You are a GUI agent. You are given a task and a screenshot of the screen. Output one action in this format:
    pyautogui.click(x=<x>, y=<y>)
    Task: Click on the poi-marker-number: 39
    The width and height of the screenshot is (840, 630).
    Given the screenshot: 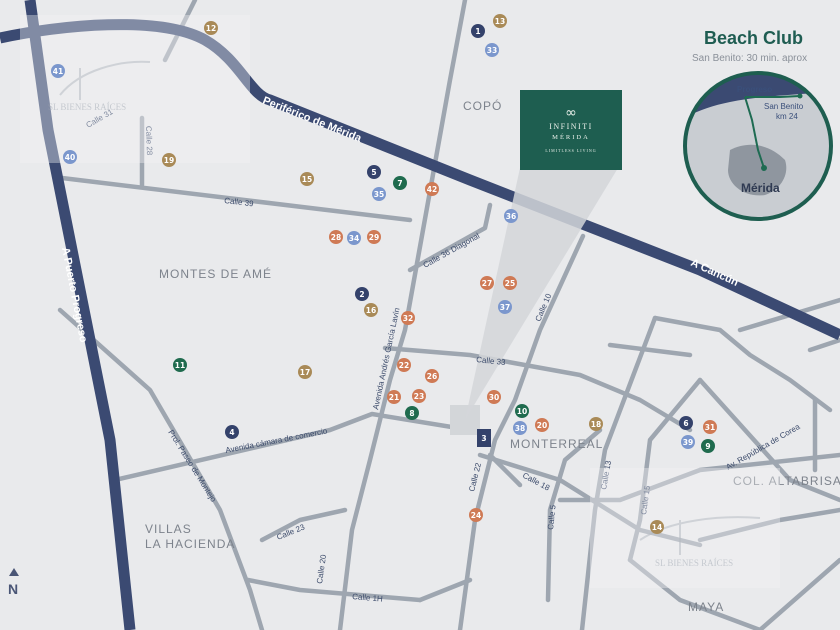 What is the action you would take?
    pyautogui.click(x=688, y=442)
    